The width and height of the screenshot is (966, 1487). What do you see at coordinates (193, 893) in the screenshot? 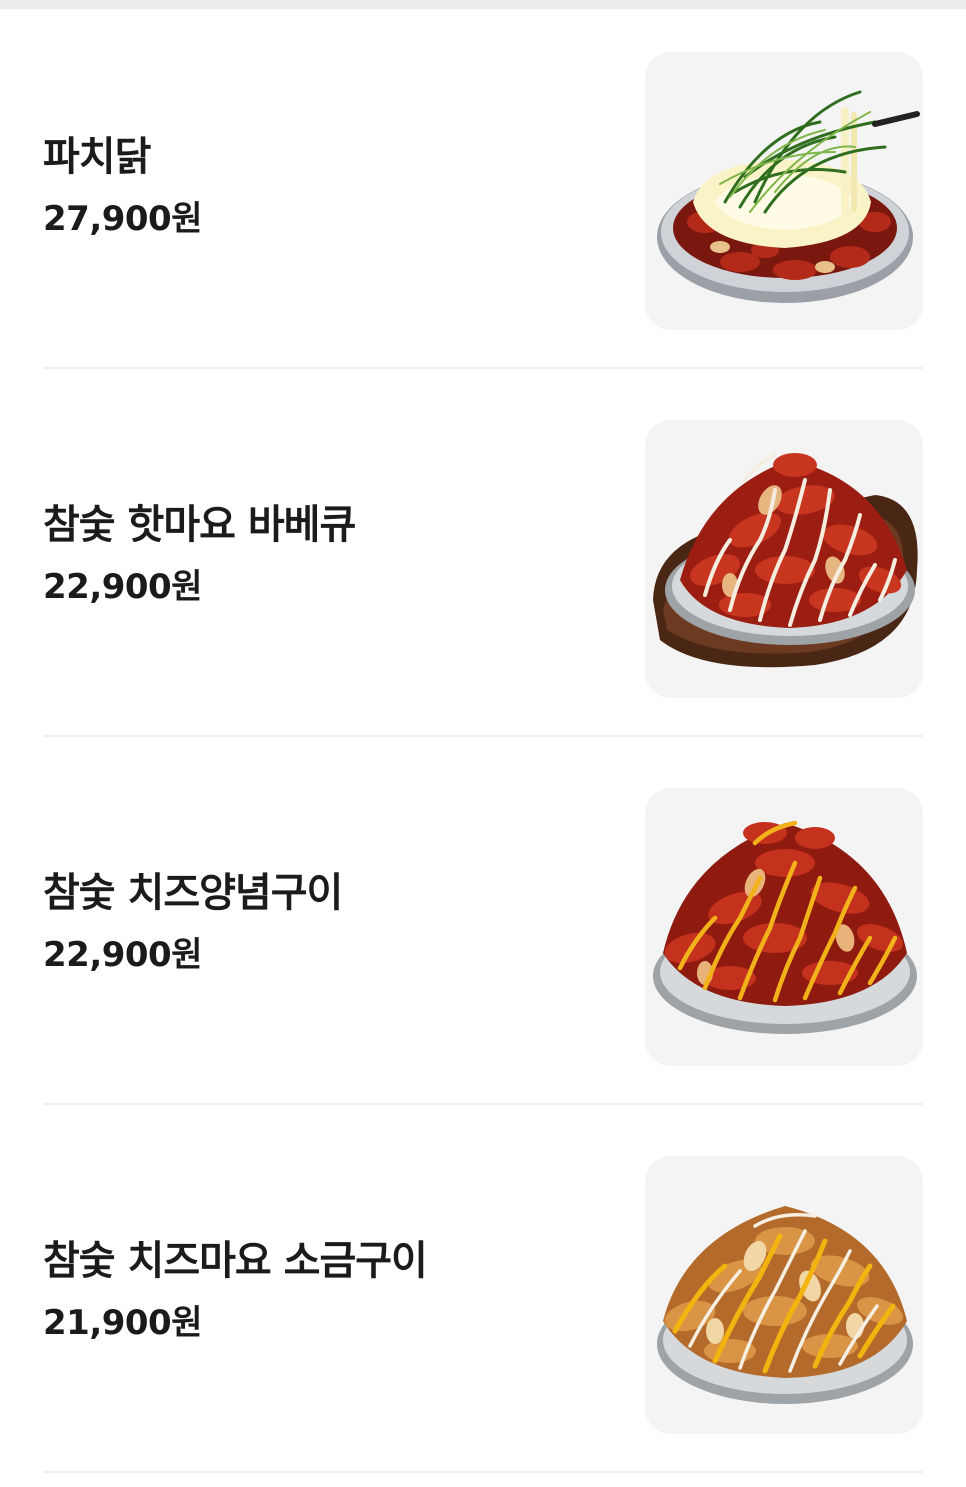
I see `menu-item-name: 참숯 치즈양념구이` at bounding box center [193, 893].